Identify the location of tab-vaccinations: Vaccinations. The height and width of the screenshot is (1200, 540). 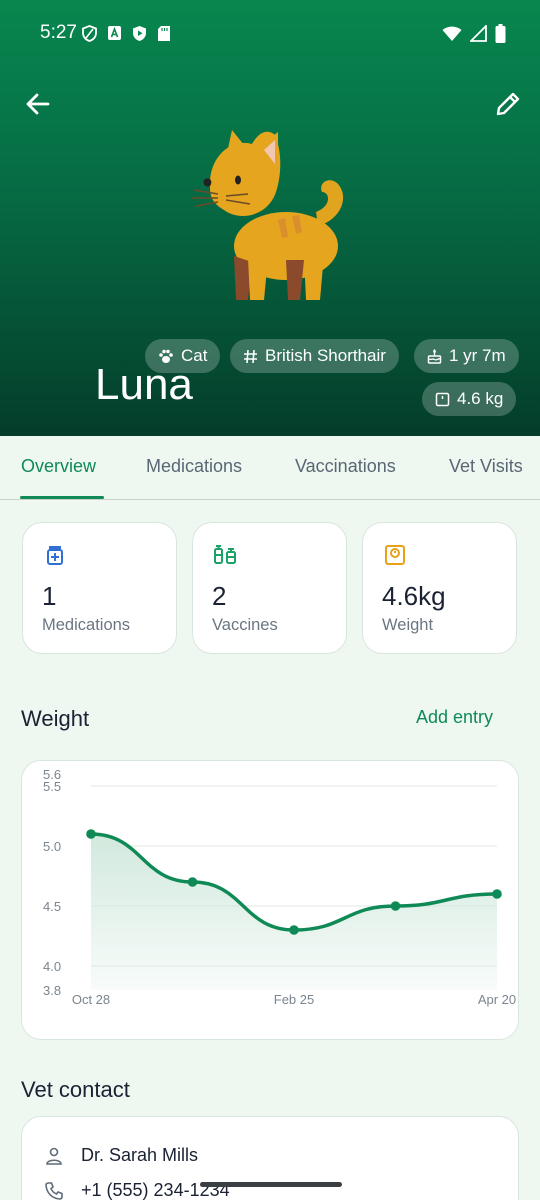
(345, 466).